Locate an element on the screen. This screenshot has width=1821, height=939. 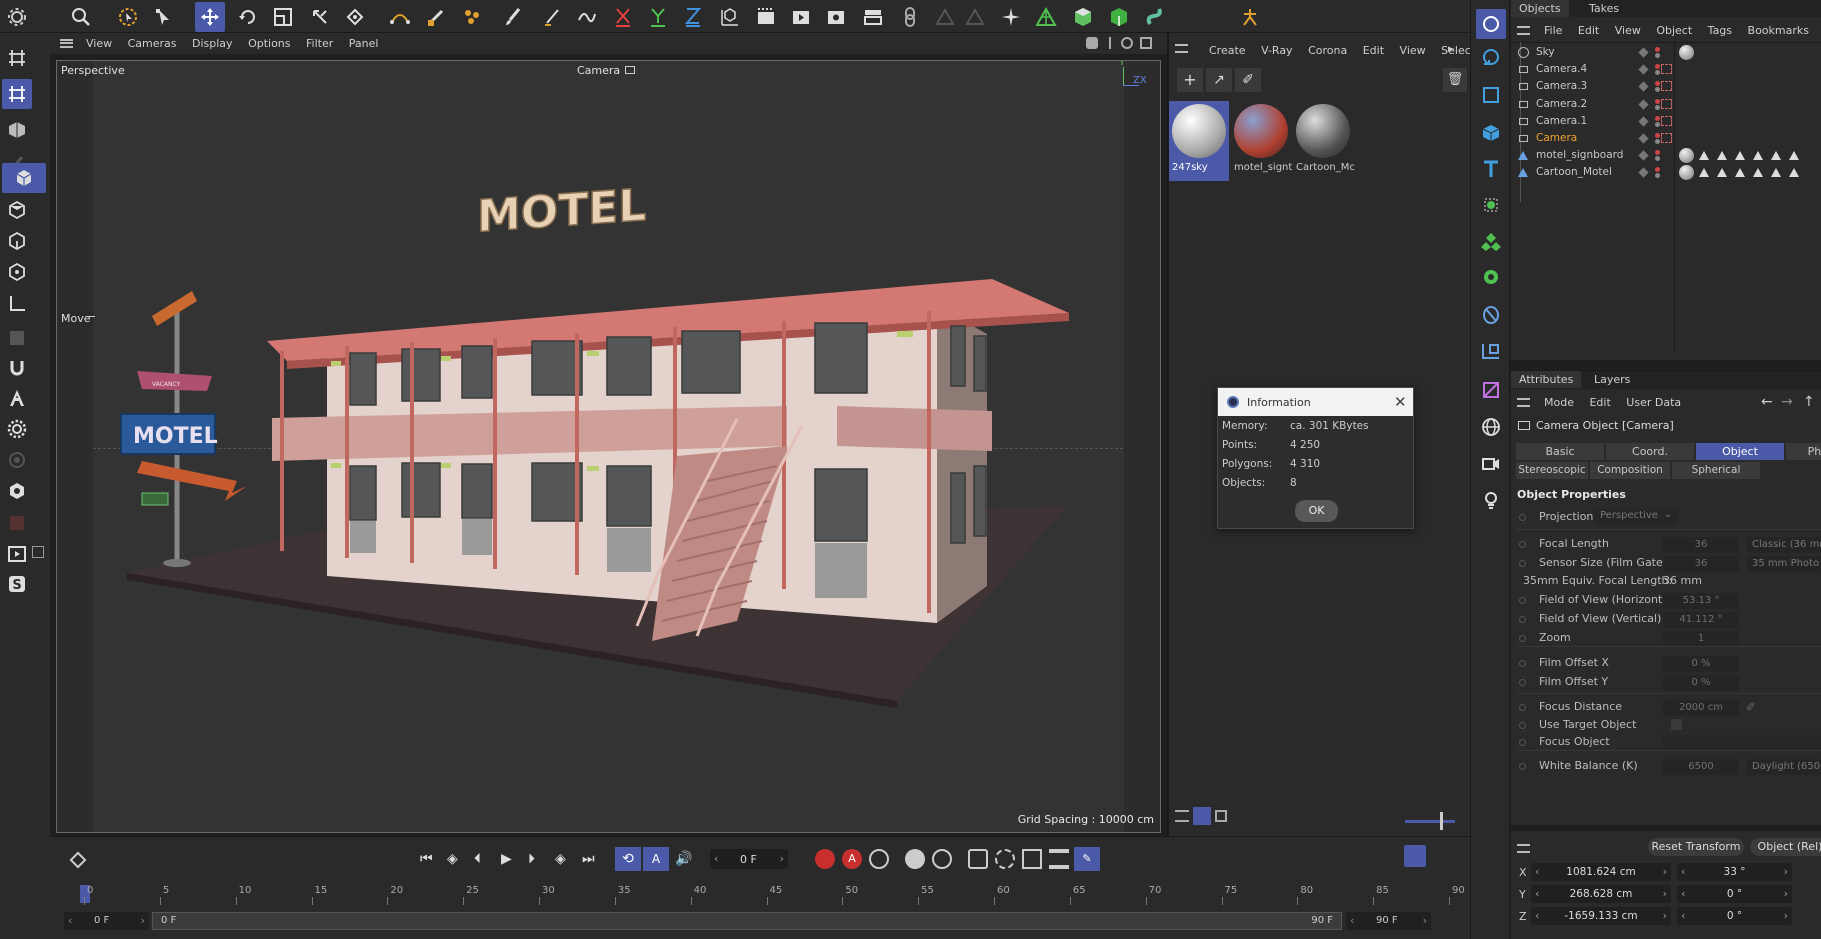
axis-mode-icon is located at coordinates (17, 304).